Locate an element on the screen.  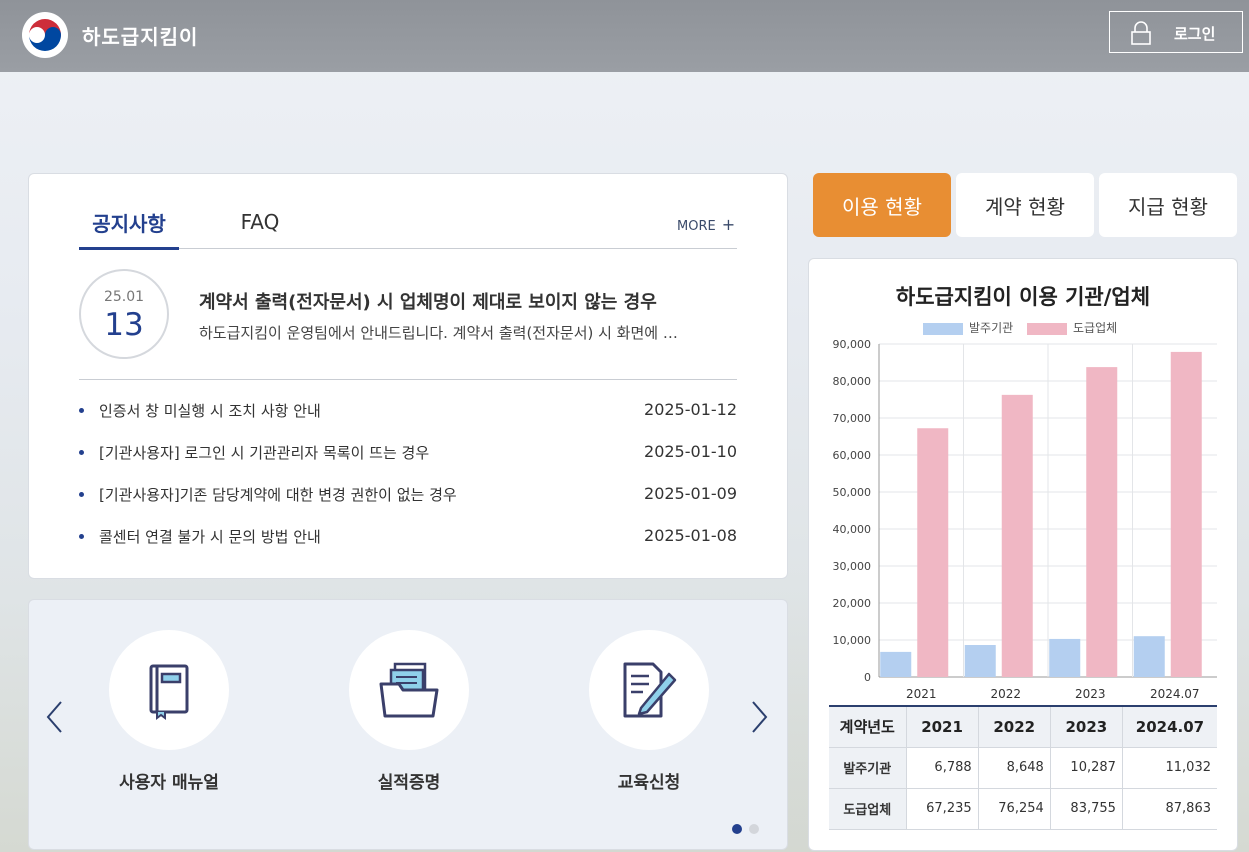
active-tab-indicator is located at coordinates (129, 248).